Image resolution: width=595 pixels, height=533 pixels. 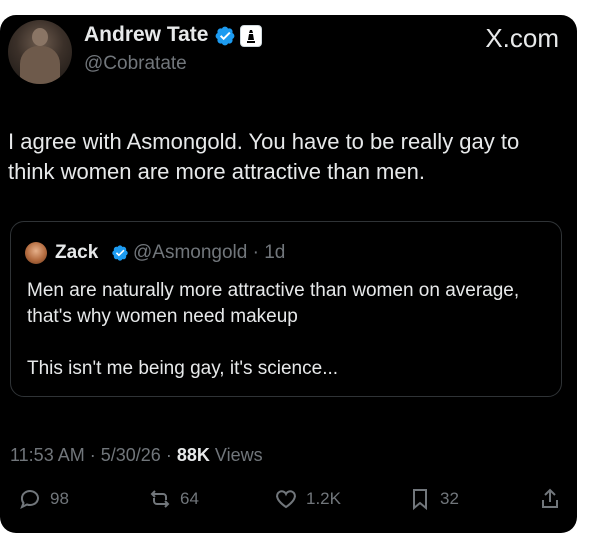 I want to click on author-name: Andrew Tate, so click(x=146, y=35).